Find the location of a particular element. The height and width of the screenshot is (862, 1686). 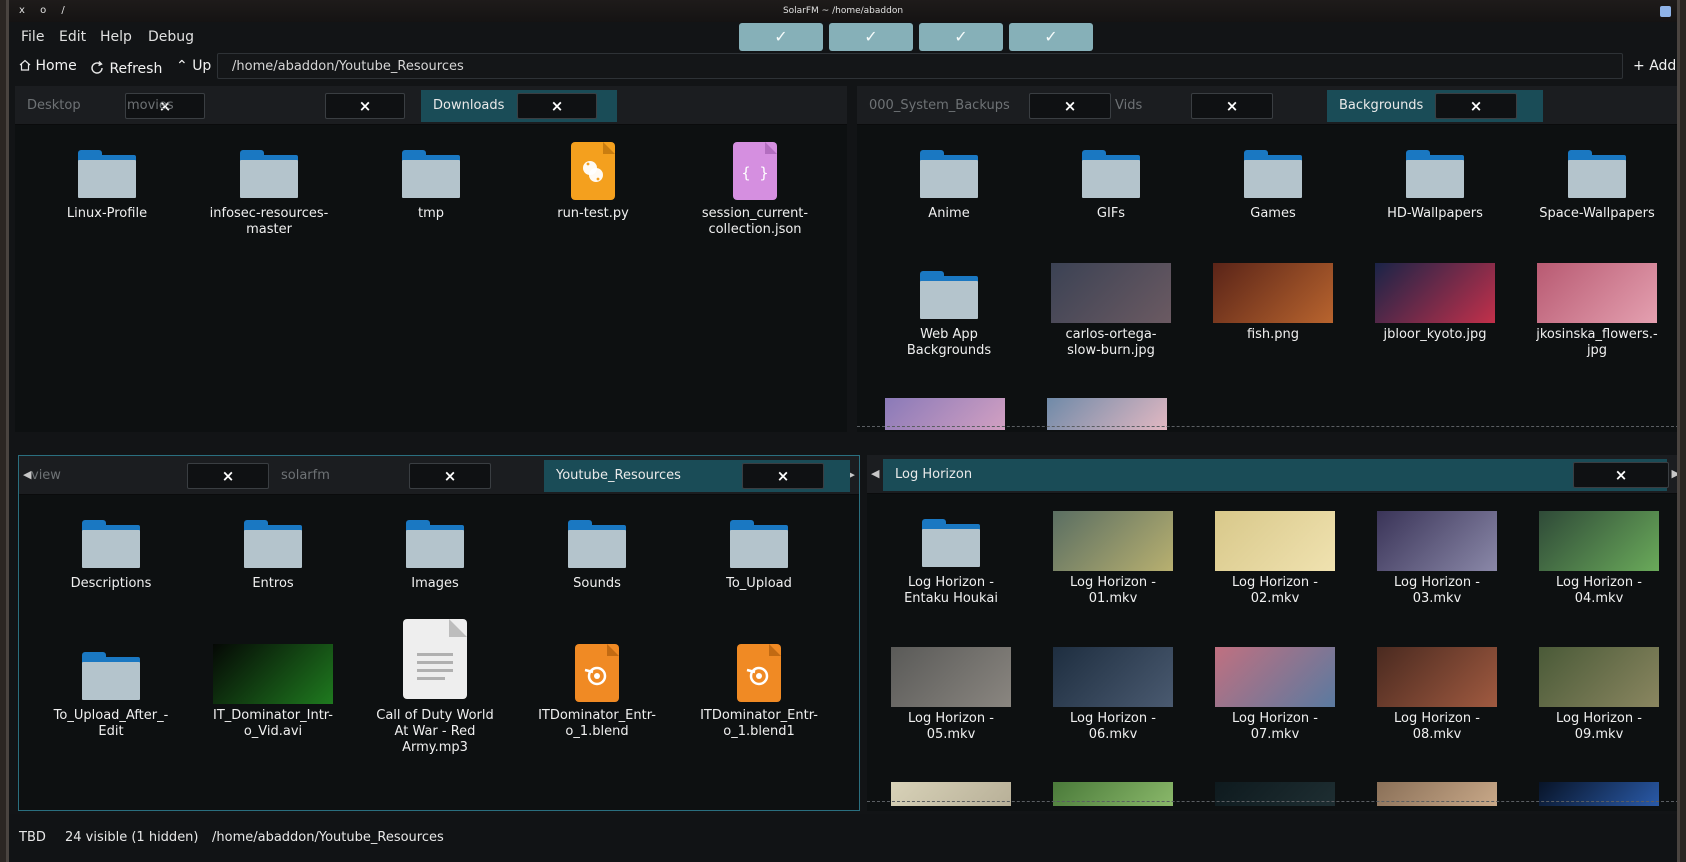

home-button: Home is located at coordinates (48, 66).